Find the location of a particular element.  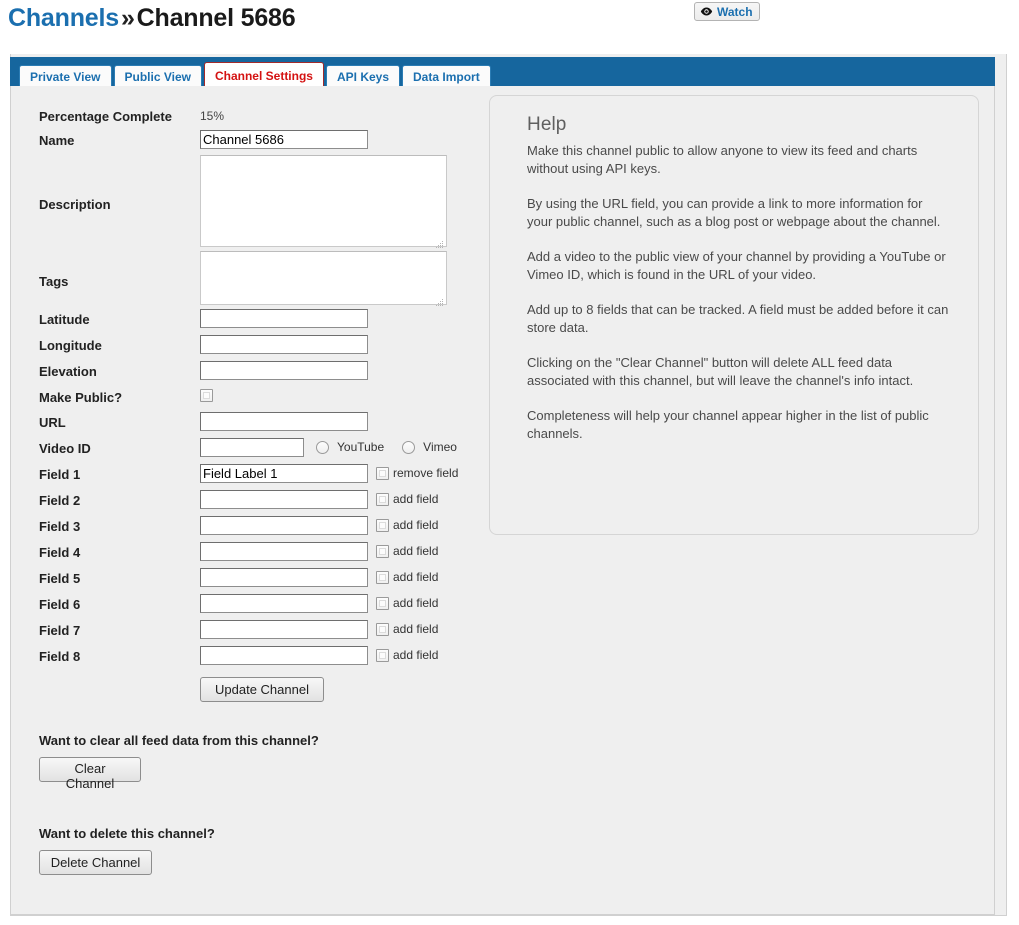

vimeo-radio-label: Vimeo is located at coordinates (440, 447).